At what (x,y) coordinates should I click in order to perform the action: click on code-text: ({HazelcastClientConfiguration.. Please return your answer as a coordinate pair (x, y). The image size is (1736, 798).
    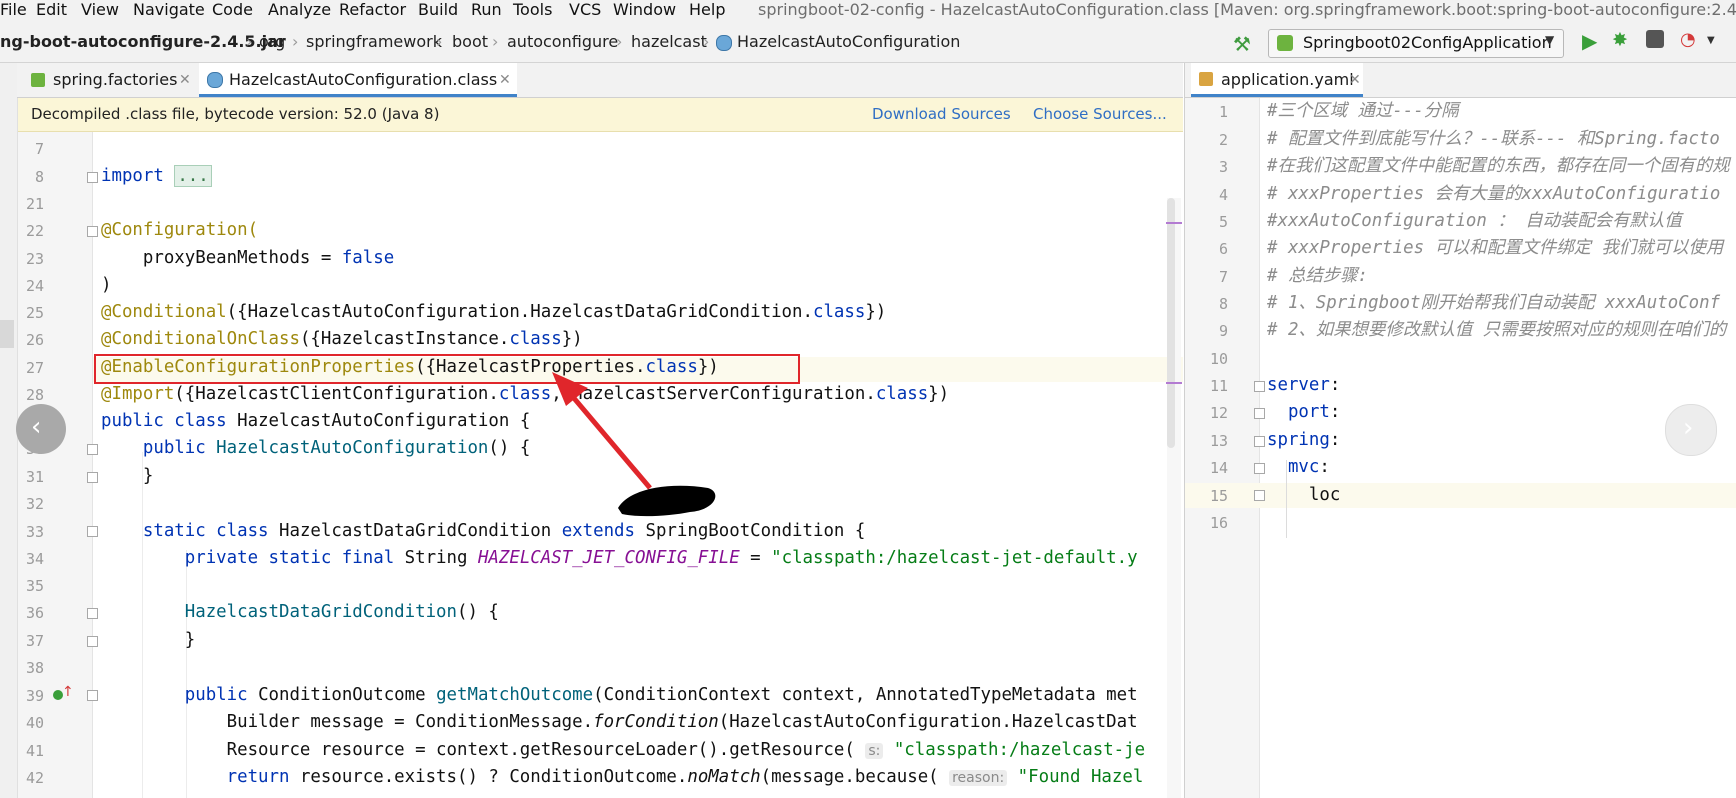
    Looking at the image, I should click on (336, 394).